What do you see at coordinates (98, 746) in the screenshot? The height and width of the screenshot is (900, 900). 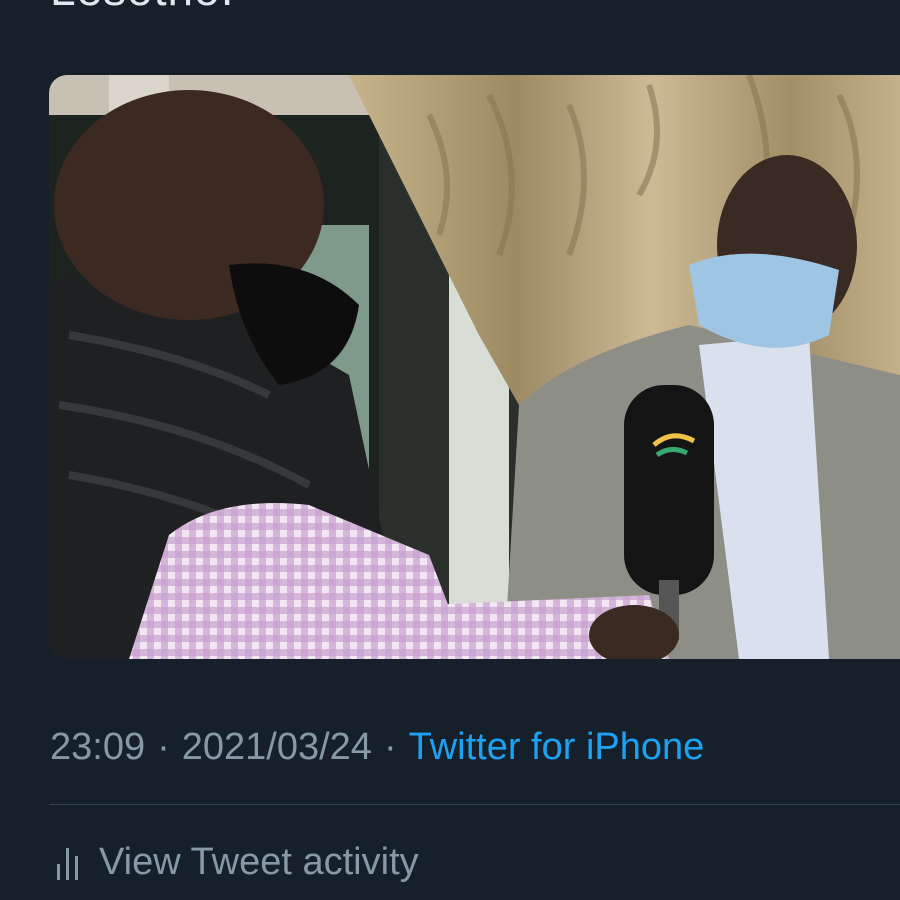 I see `tweet-time: 23:09` at bounding box center [98, 746].